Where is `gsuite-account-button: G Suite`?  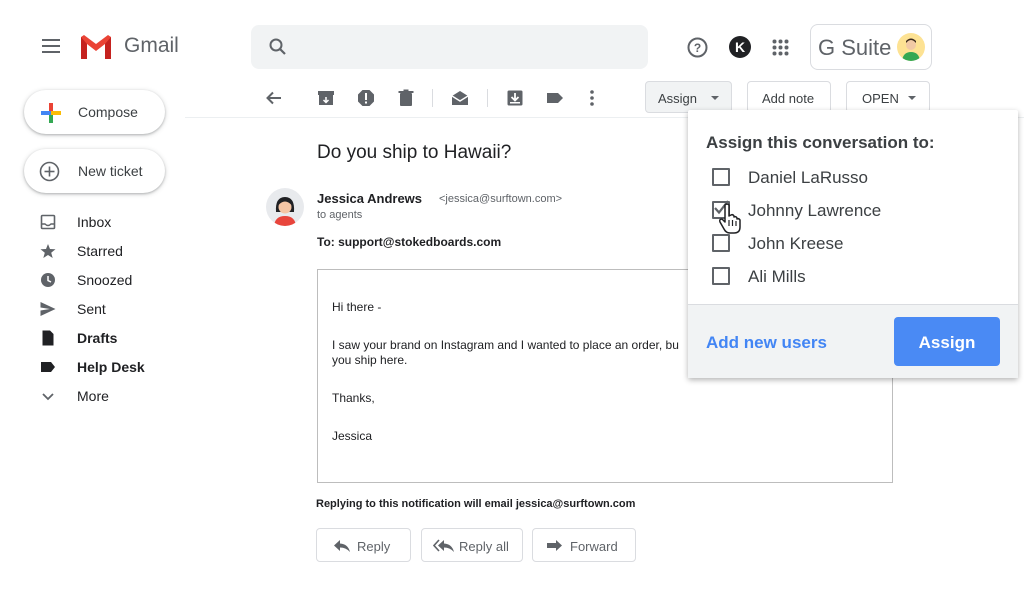 gsuite-account-button: G Suite is located at coordinates (871, 47).